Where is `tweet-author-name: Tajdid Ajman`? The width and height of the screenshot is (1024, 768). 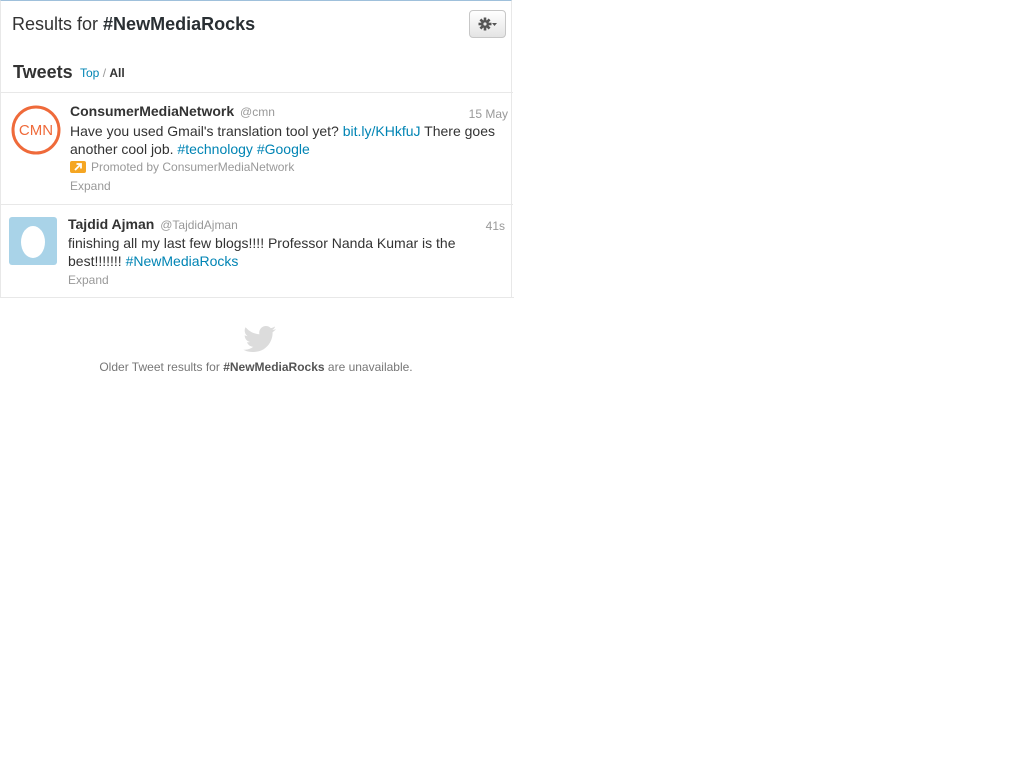
tweet-author-name: Tajdid Ajman is located at coordinates (111, 224).